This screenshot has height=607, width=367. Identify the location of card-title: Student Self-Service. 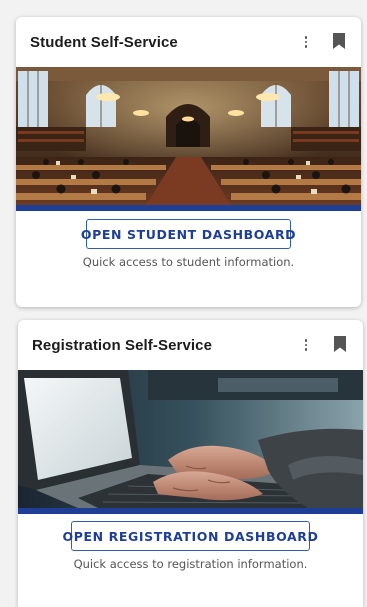
(104, 42).